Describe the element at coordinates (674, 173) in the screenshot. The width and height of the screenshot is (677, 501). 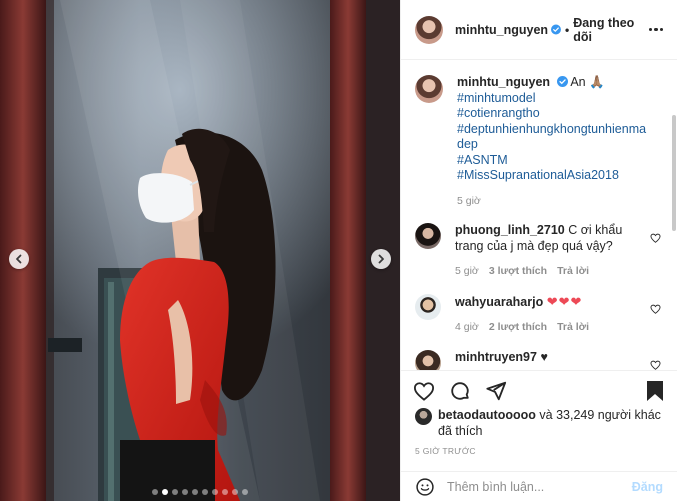
I see `scrollbar-thumb` at that location.